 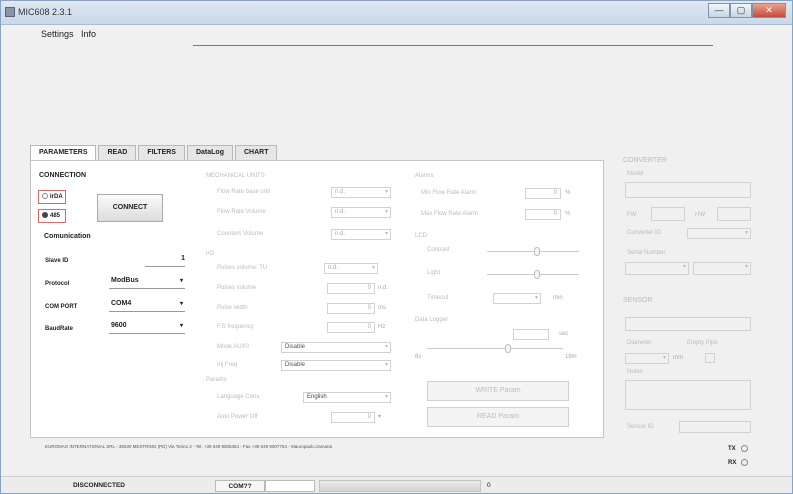 What do you see at coordinates (632, 215) in the screenshot?
I see `fw-label: FW` at bounding box center [632, 215].